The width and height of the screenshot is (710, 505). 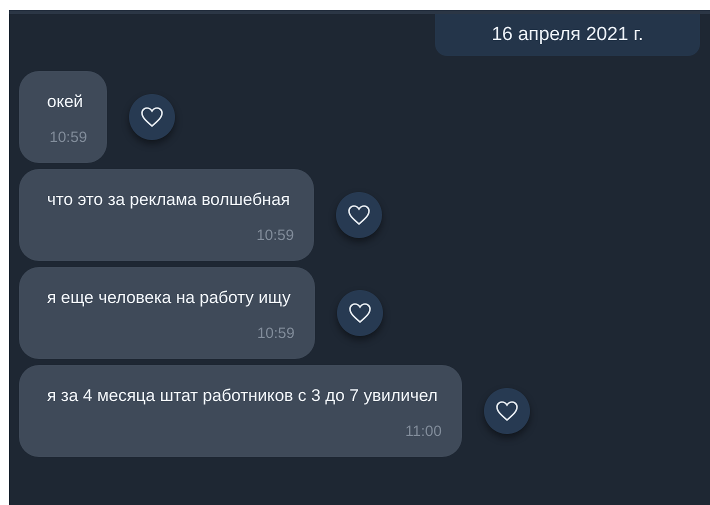 I want to click on message-text: окей, so click(x=65, y=102).